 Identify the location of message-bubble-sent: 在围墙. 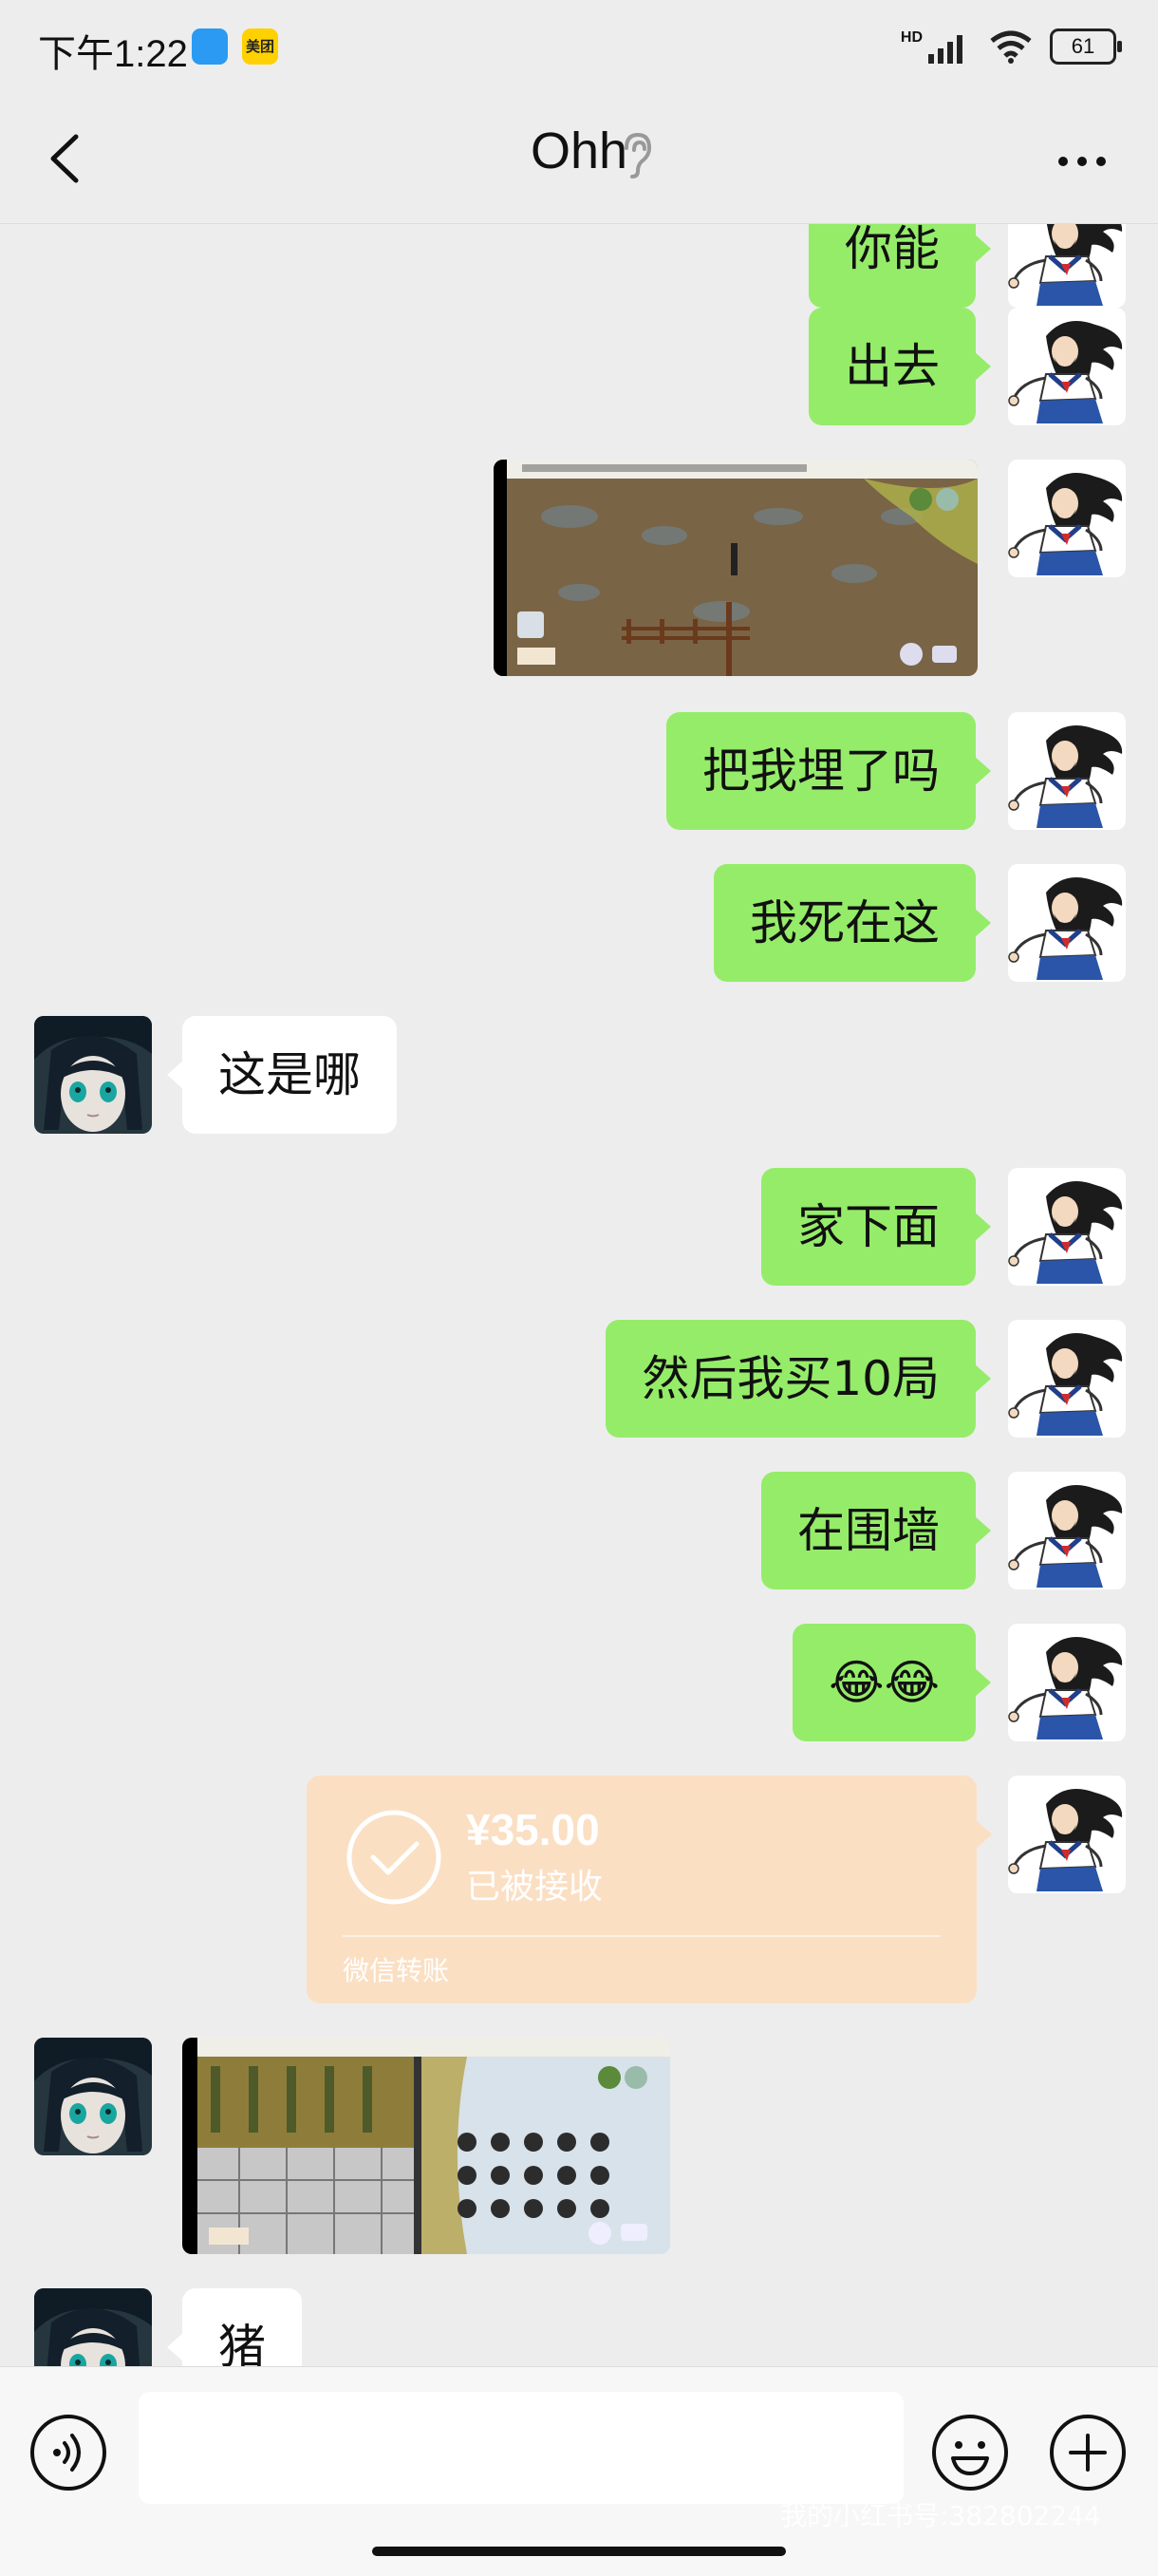
(876, 1530).